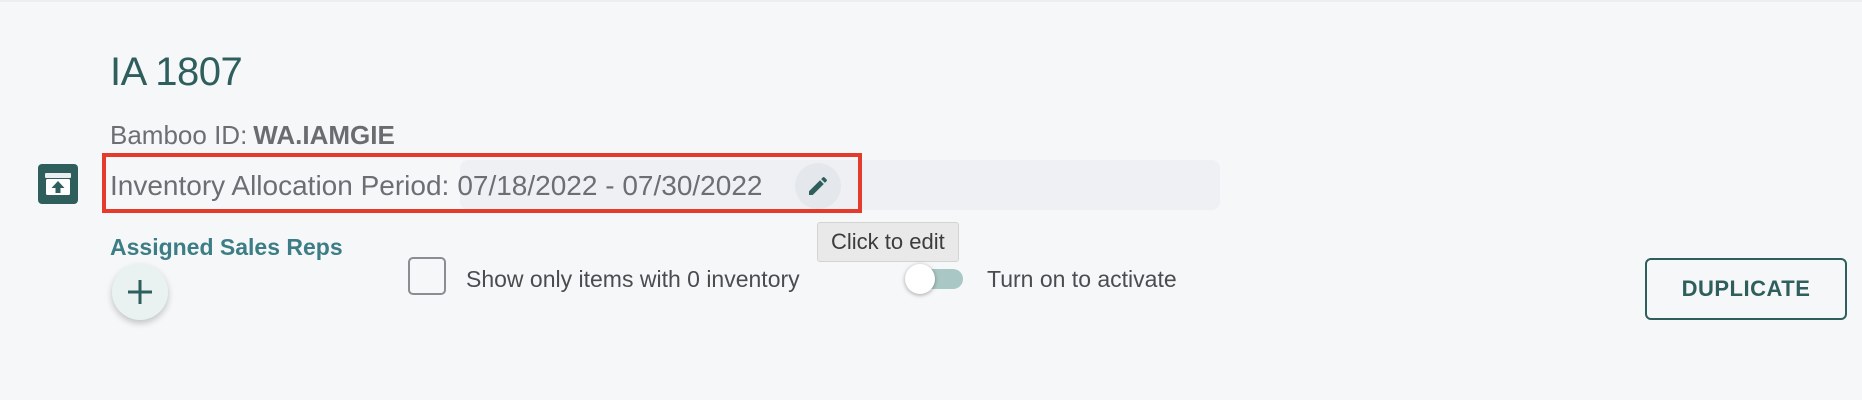 Image resolution: width=1862 pixels, height=400 pixels. Describe the element at coordinates (482, 183) in the screenshot. I see `period-highlight-box` at that location.